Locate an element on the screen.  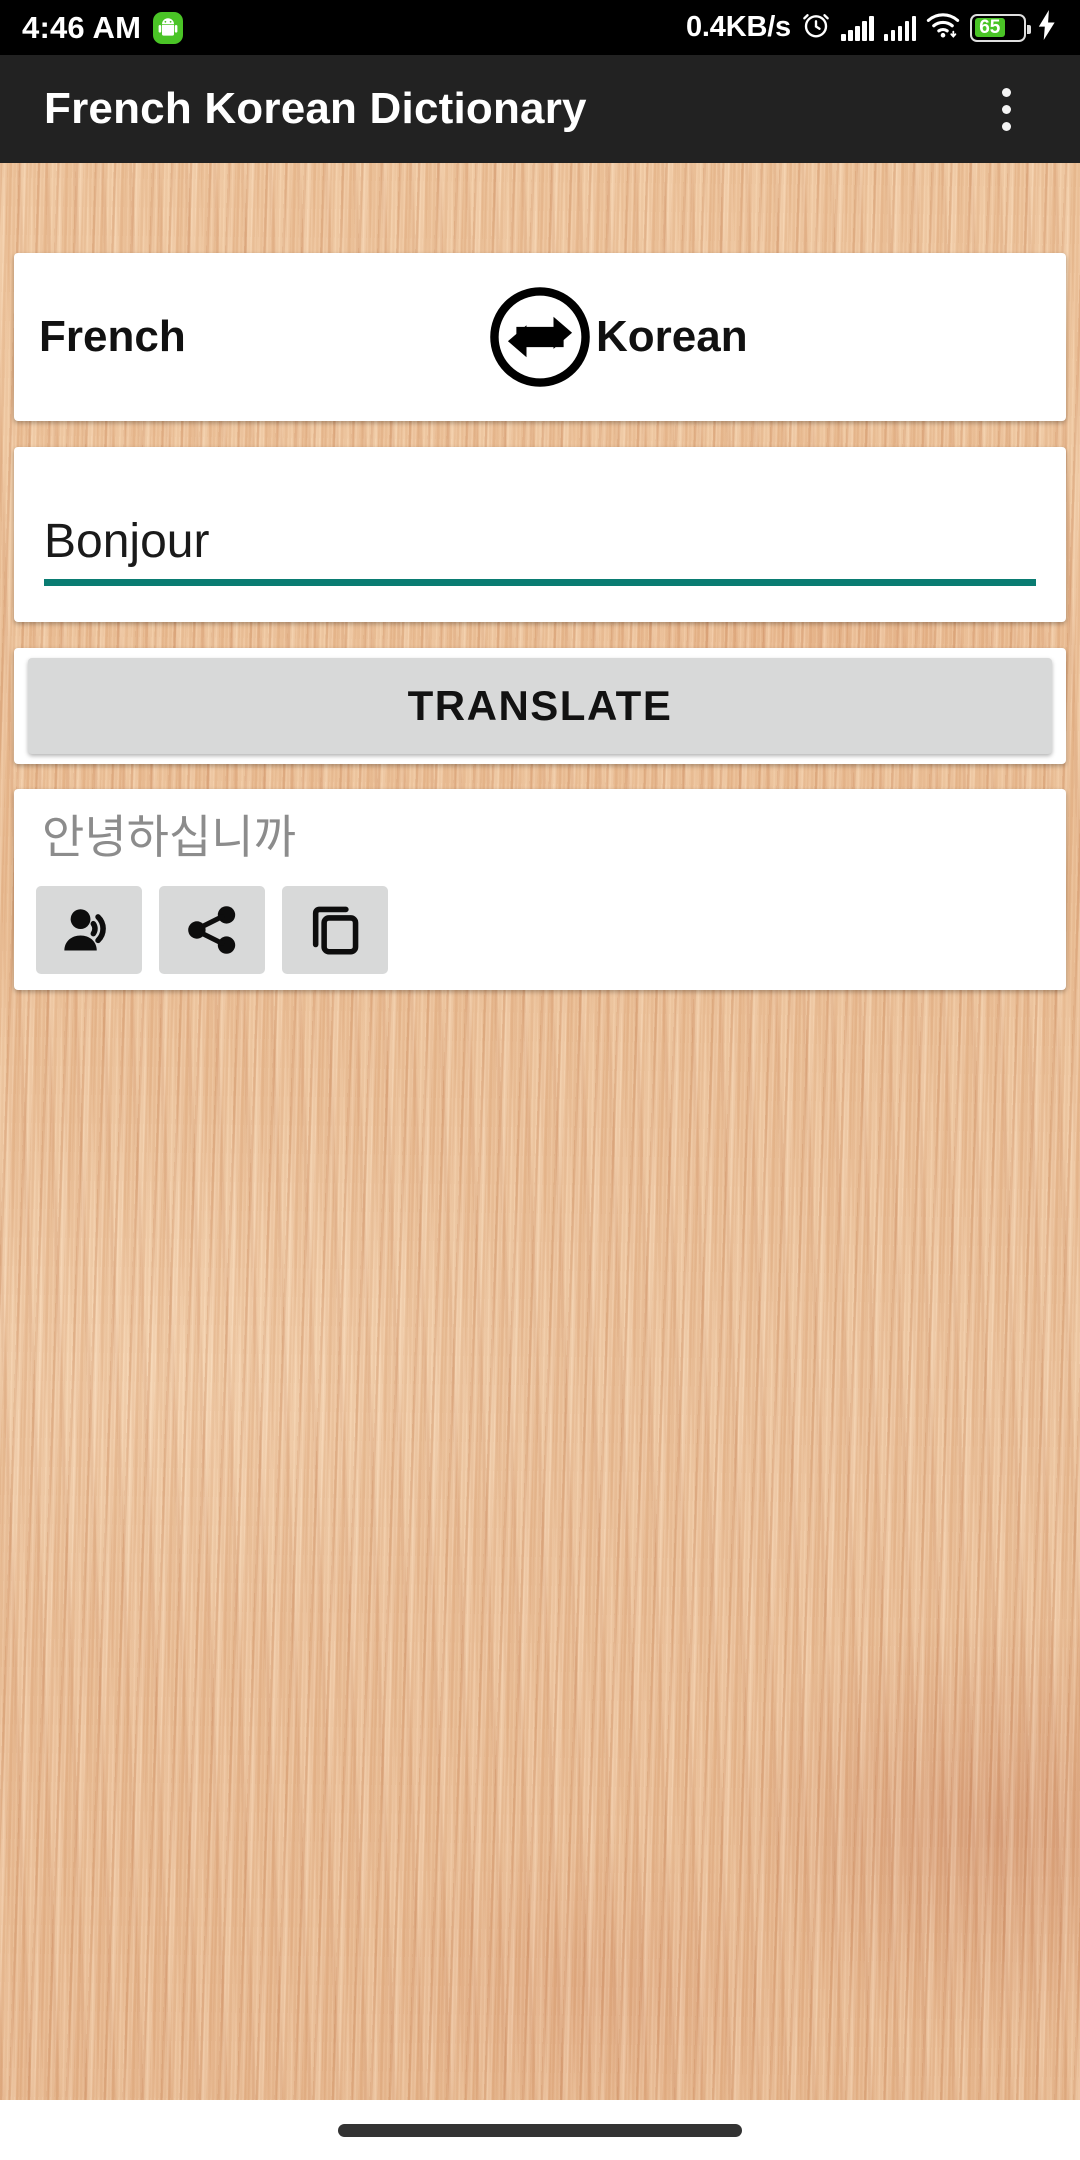
android-robot-icon is located at coordinates (168, 27).